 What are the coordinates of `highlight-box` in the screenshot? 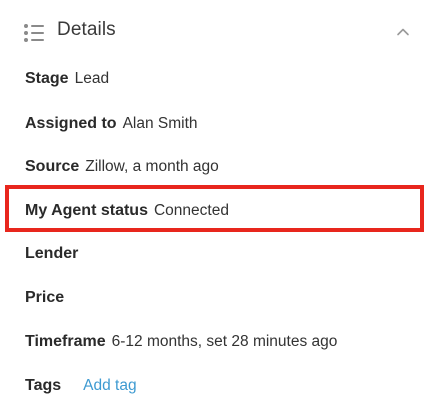 It's located at (214, 208).